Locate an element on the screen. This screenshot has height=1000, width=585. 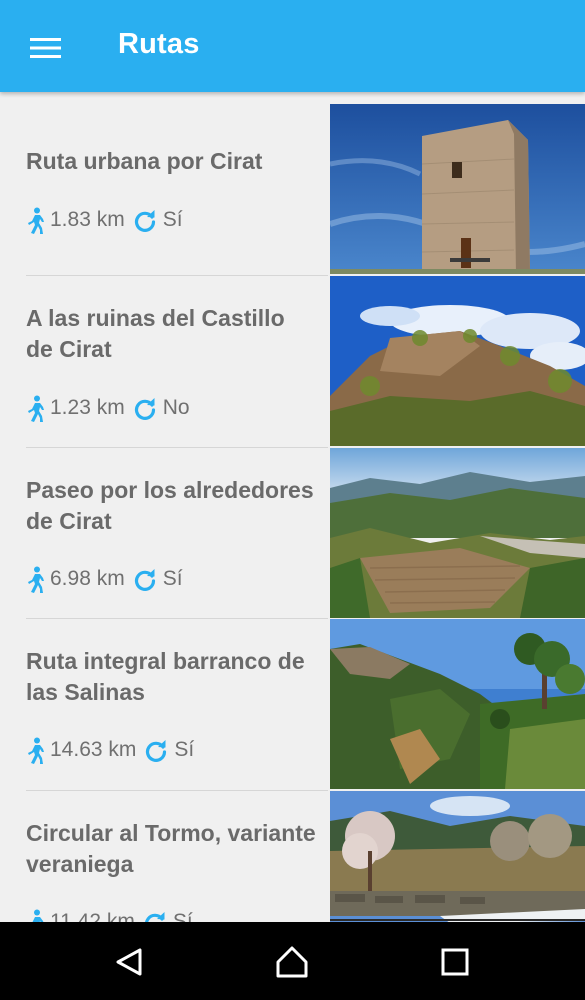
system-nav-bar is located at coordinates (292, 961).